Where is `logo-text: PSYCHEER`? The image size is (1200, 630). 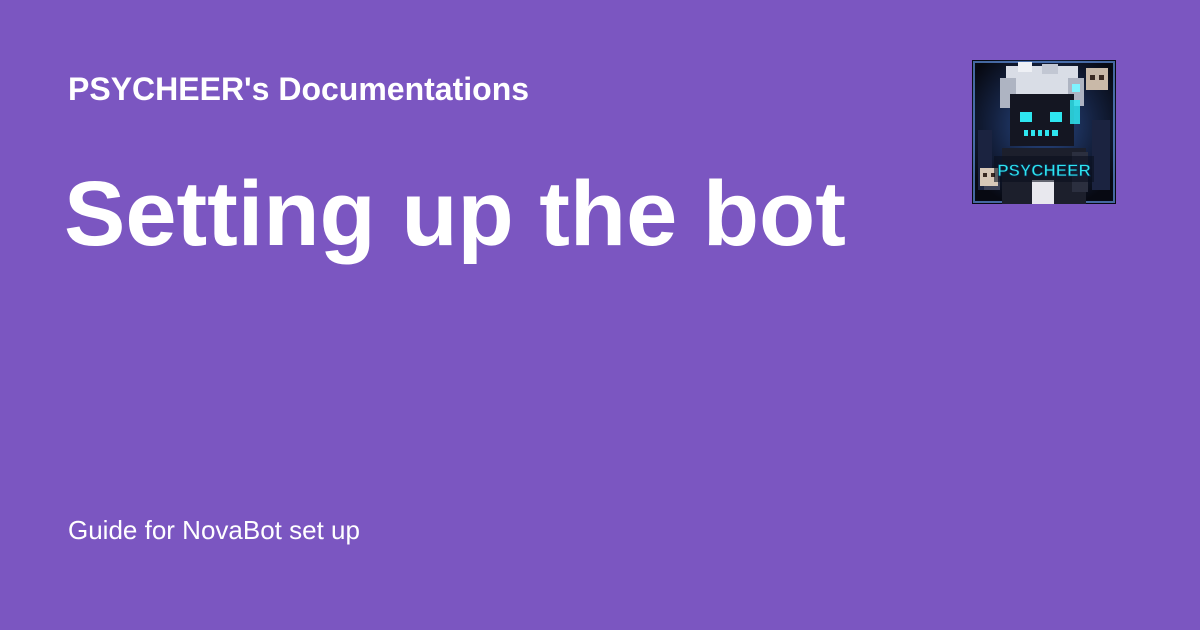
logo-text: PSYCHEER is located at coordinates (1044, 170).